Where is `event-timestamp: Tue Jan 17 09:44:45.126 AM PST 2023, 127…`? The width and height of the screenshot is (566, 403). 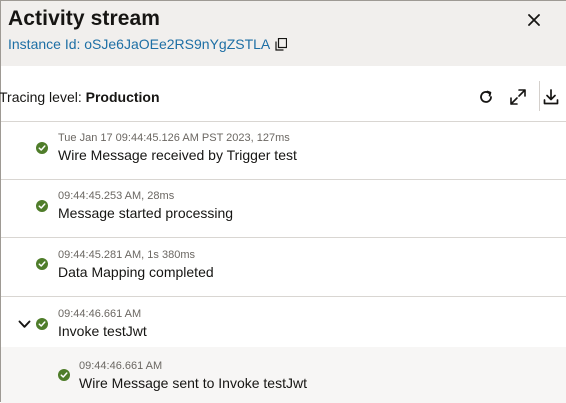 event-timestamp: Tue Jan 17 09:44:45.126 AM PST 2023, 127… is located at coordinates (174, 138).